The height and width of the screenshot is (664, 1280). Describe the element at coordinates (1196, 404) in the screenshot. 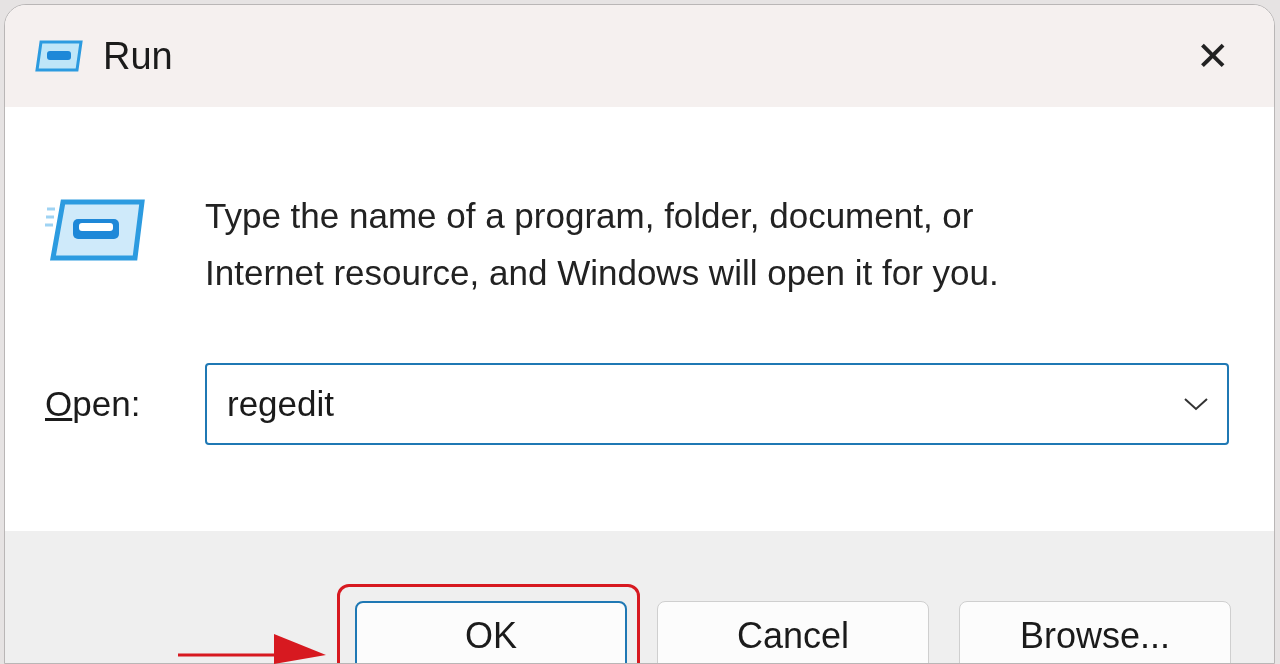

I see `chevron-down-icon` at that location.